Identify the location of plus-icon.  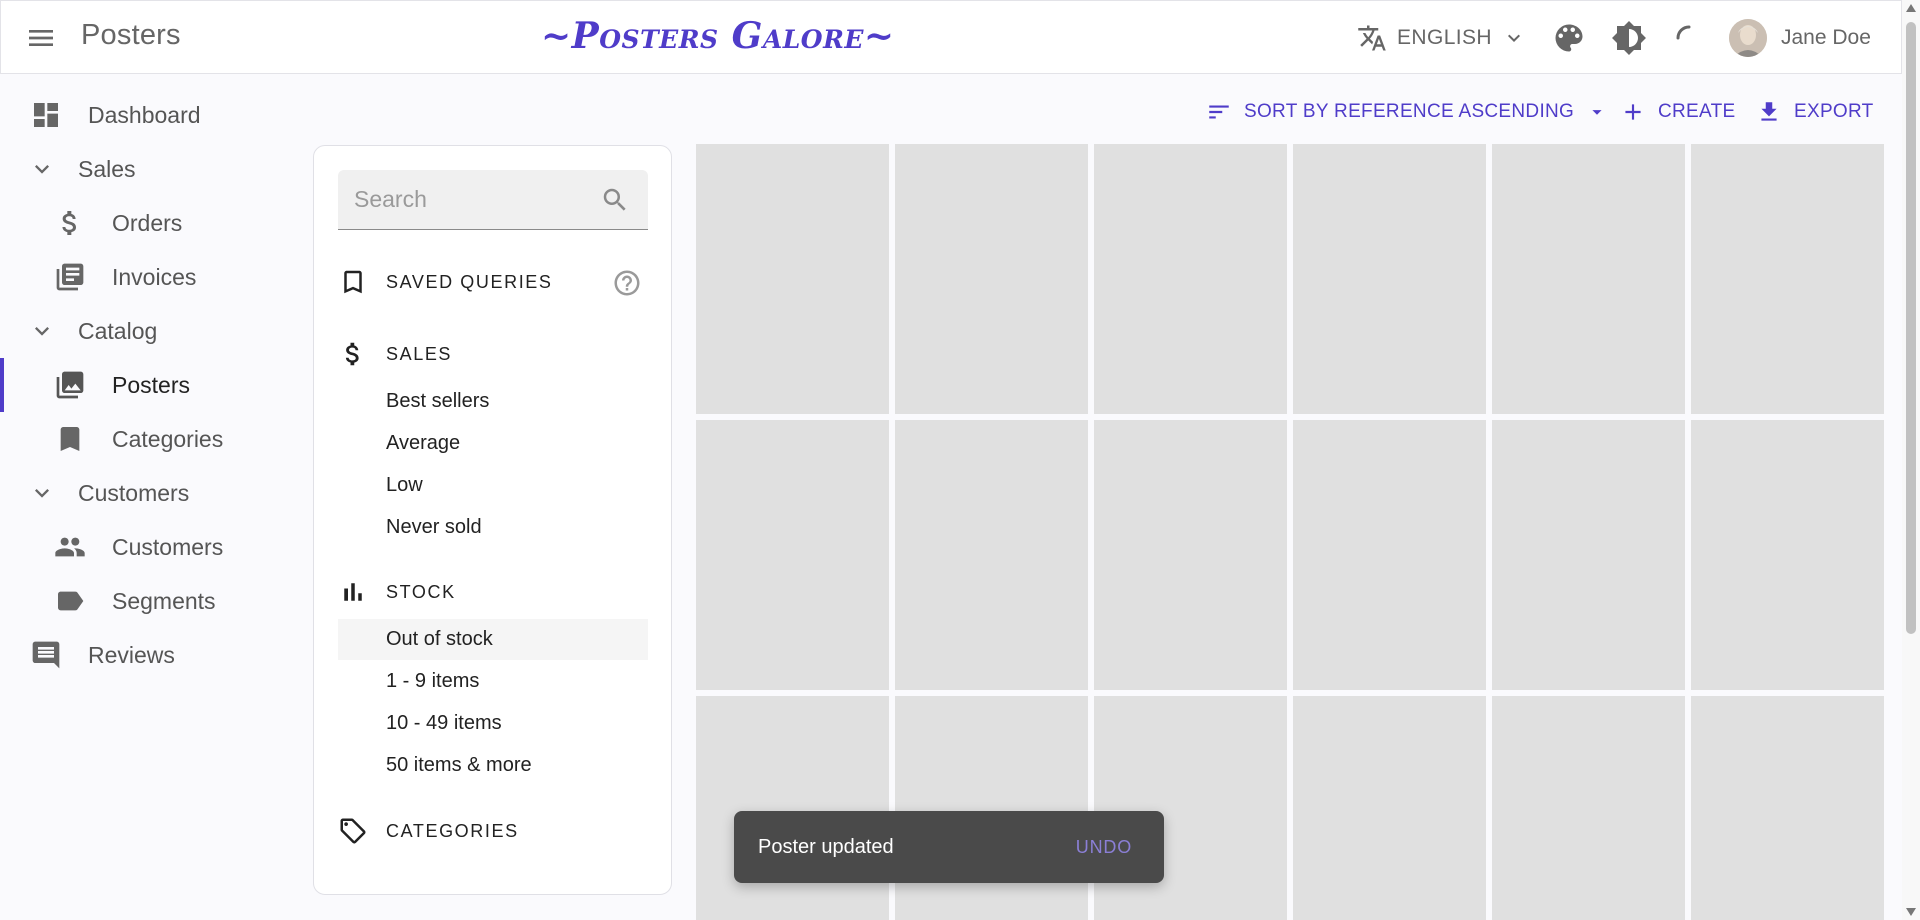
(1633, 112).